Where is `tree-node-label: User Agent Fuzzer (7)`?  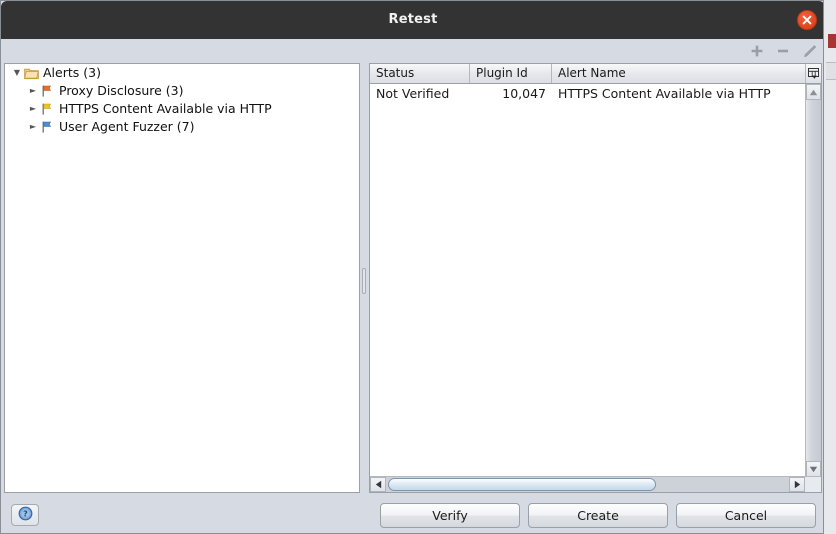 tree-node-label: User Agent Fuzzer (7) is located at coordinates (127, 126).